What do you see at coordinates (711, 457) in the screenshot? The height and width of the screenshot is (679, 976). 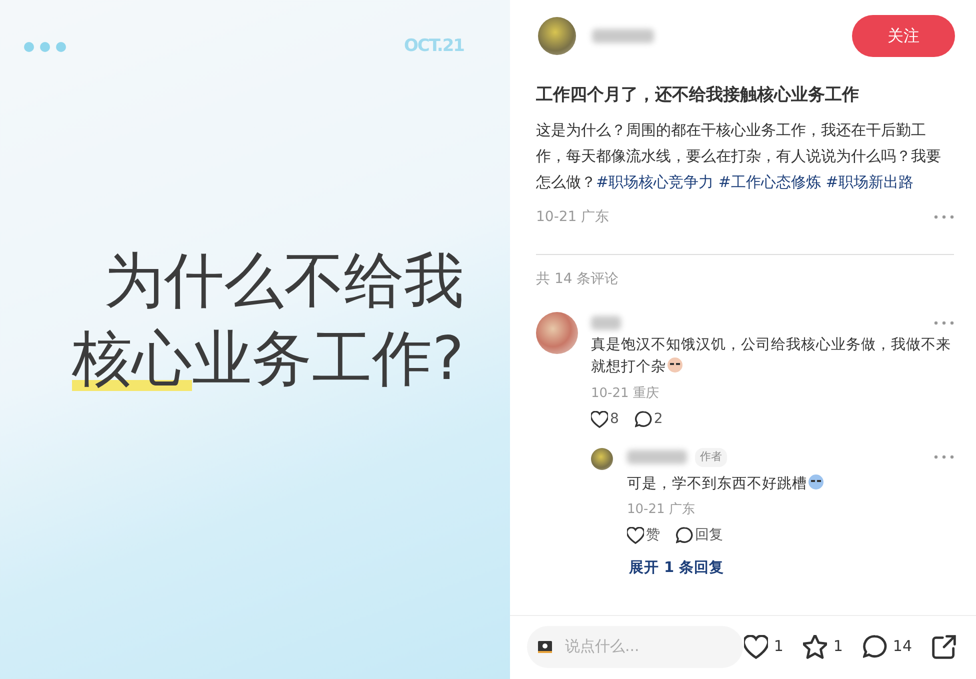 I see `author-tag: 作者` at bounding box center [711, 457].